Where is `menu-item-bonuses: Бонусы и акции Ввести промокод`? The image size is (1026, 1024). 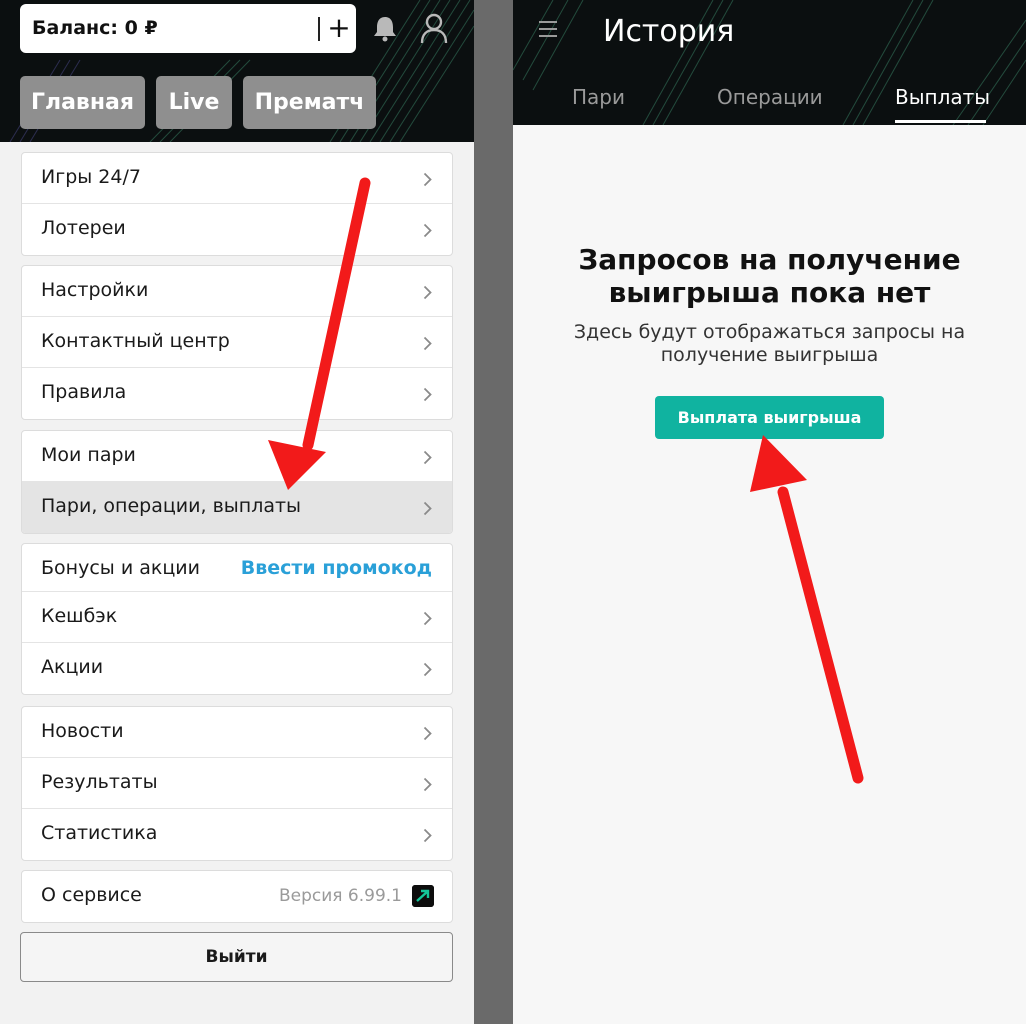 menu-item-bonuses: Бонусы и акции Ввести промокод is located at coordinates (237, 568).